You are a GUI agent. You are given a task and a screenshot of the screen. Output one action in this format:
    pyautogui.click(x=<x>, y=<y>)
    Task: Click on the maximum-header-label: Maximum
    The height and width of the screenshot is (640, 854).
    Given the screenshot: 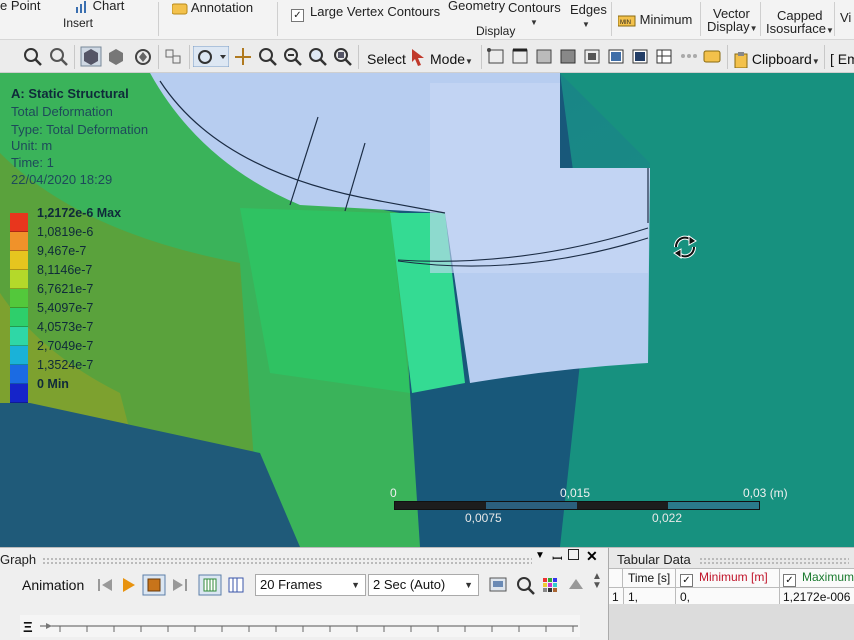 What is the action you would take?
    pyautogui.click(x=828, y=577)
    